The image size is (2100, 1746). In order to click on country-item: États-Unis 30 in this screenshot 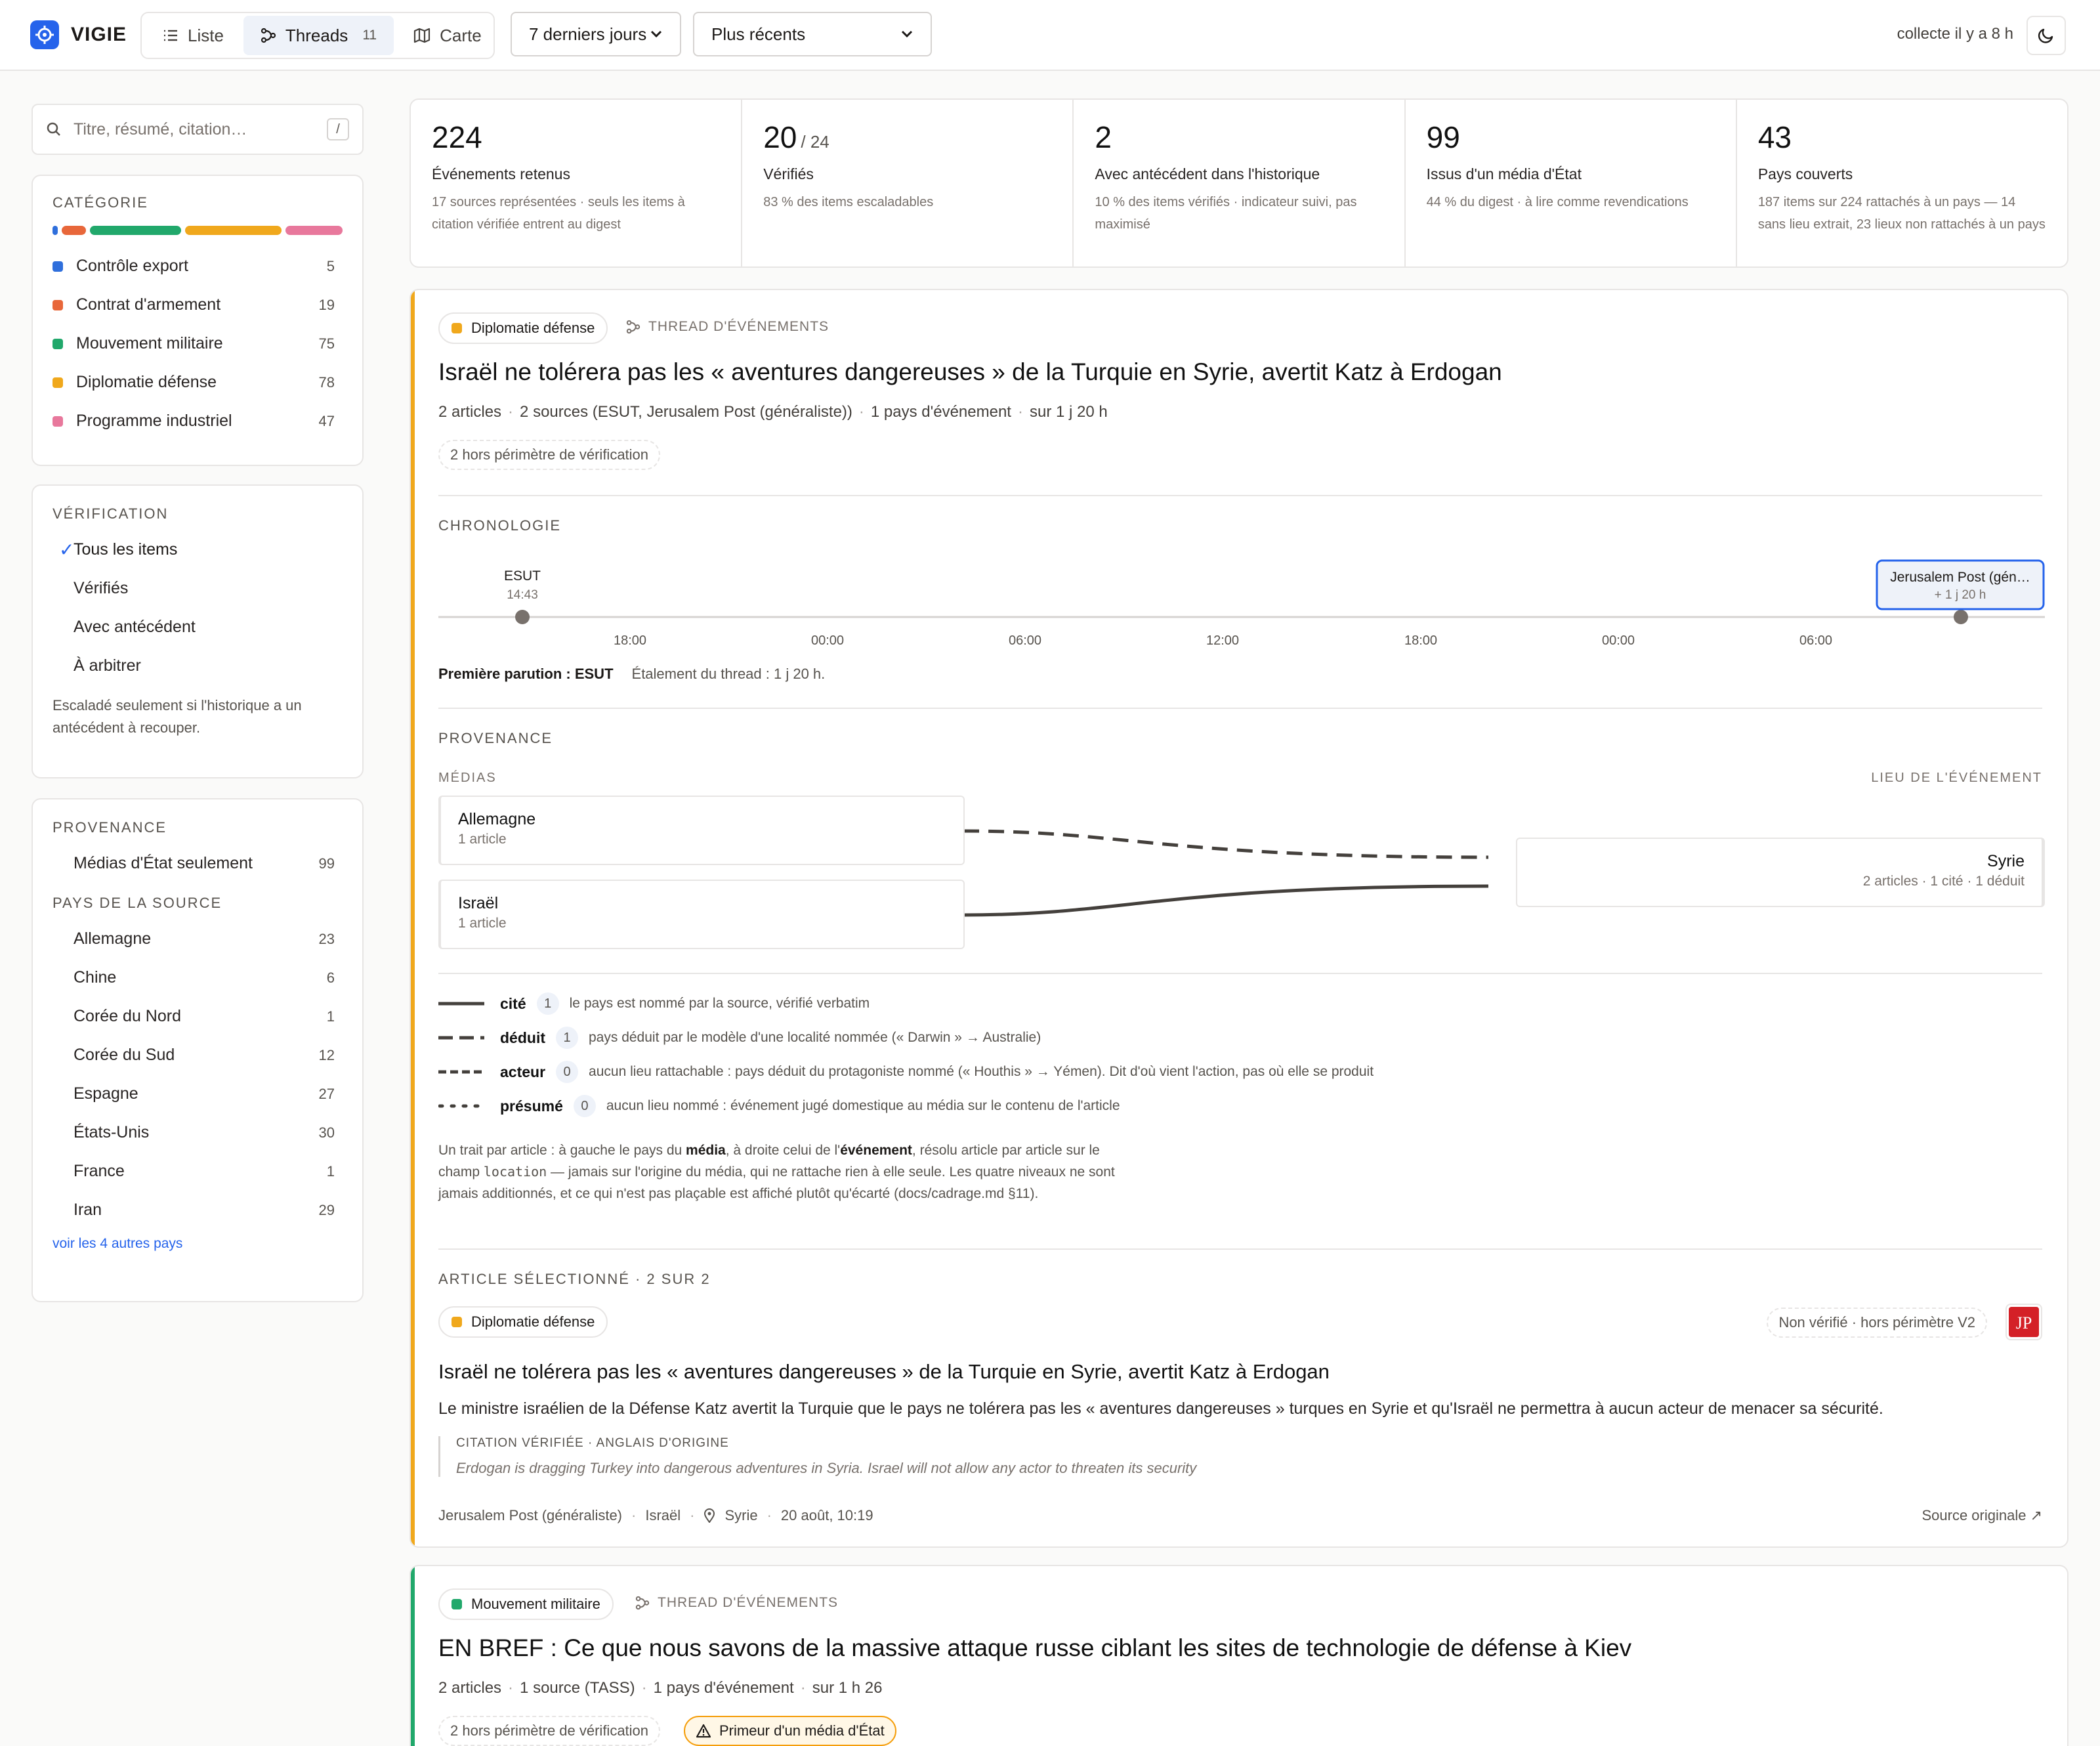, I will do `click(188, 1132)`.